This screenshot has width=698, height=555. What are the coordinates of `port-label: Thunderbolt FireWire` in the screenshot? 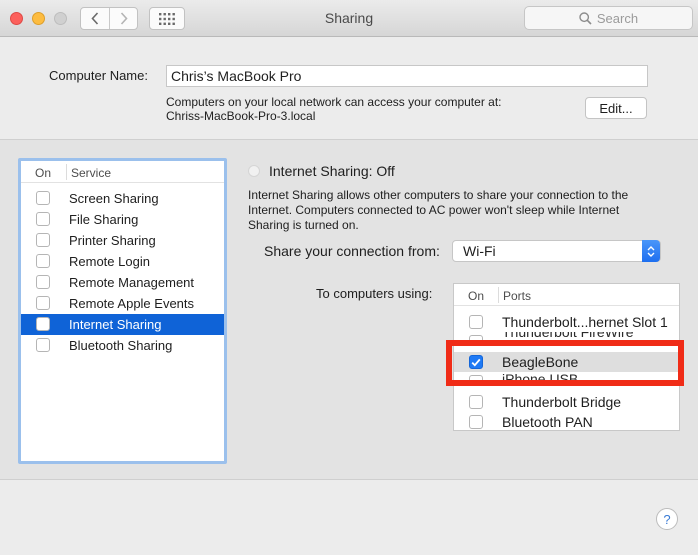 It's located at (568, 336).